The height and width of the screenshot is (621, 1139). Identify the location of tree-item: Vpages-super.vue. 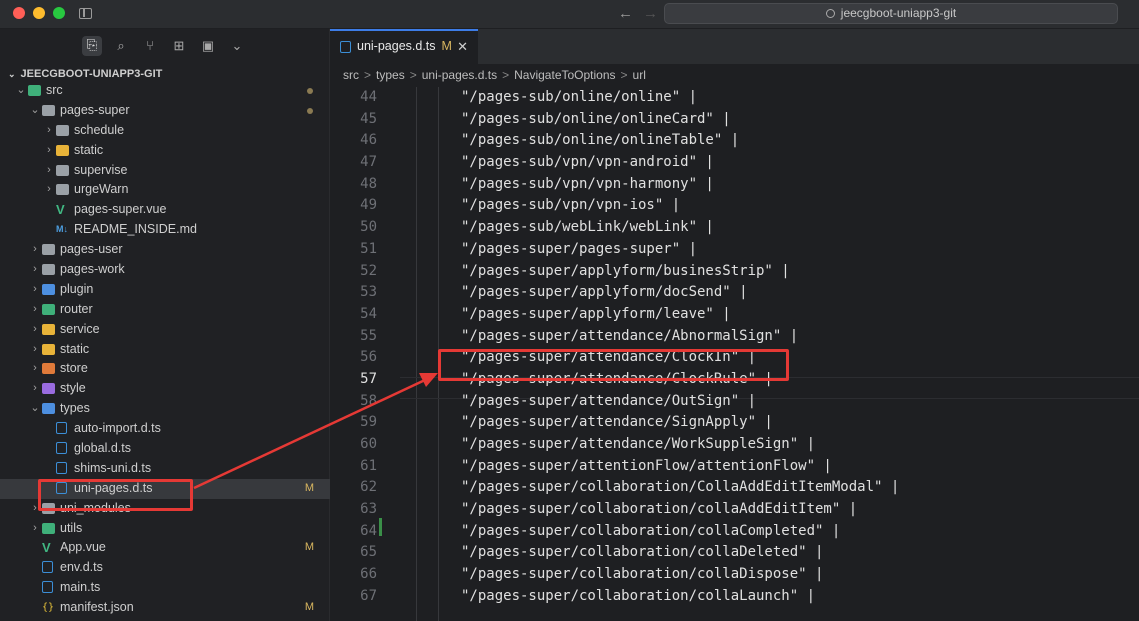
(165, 210).